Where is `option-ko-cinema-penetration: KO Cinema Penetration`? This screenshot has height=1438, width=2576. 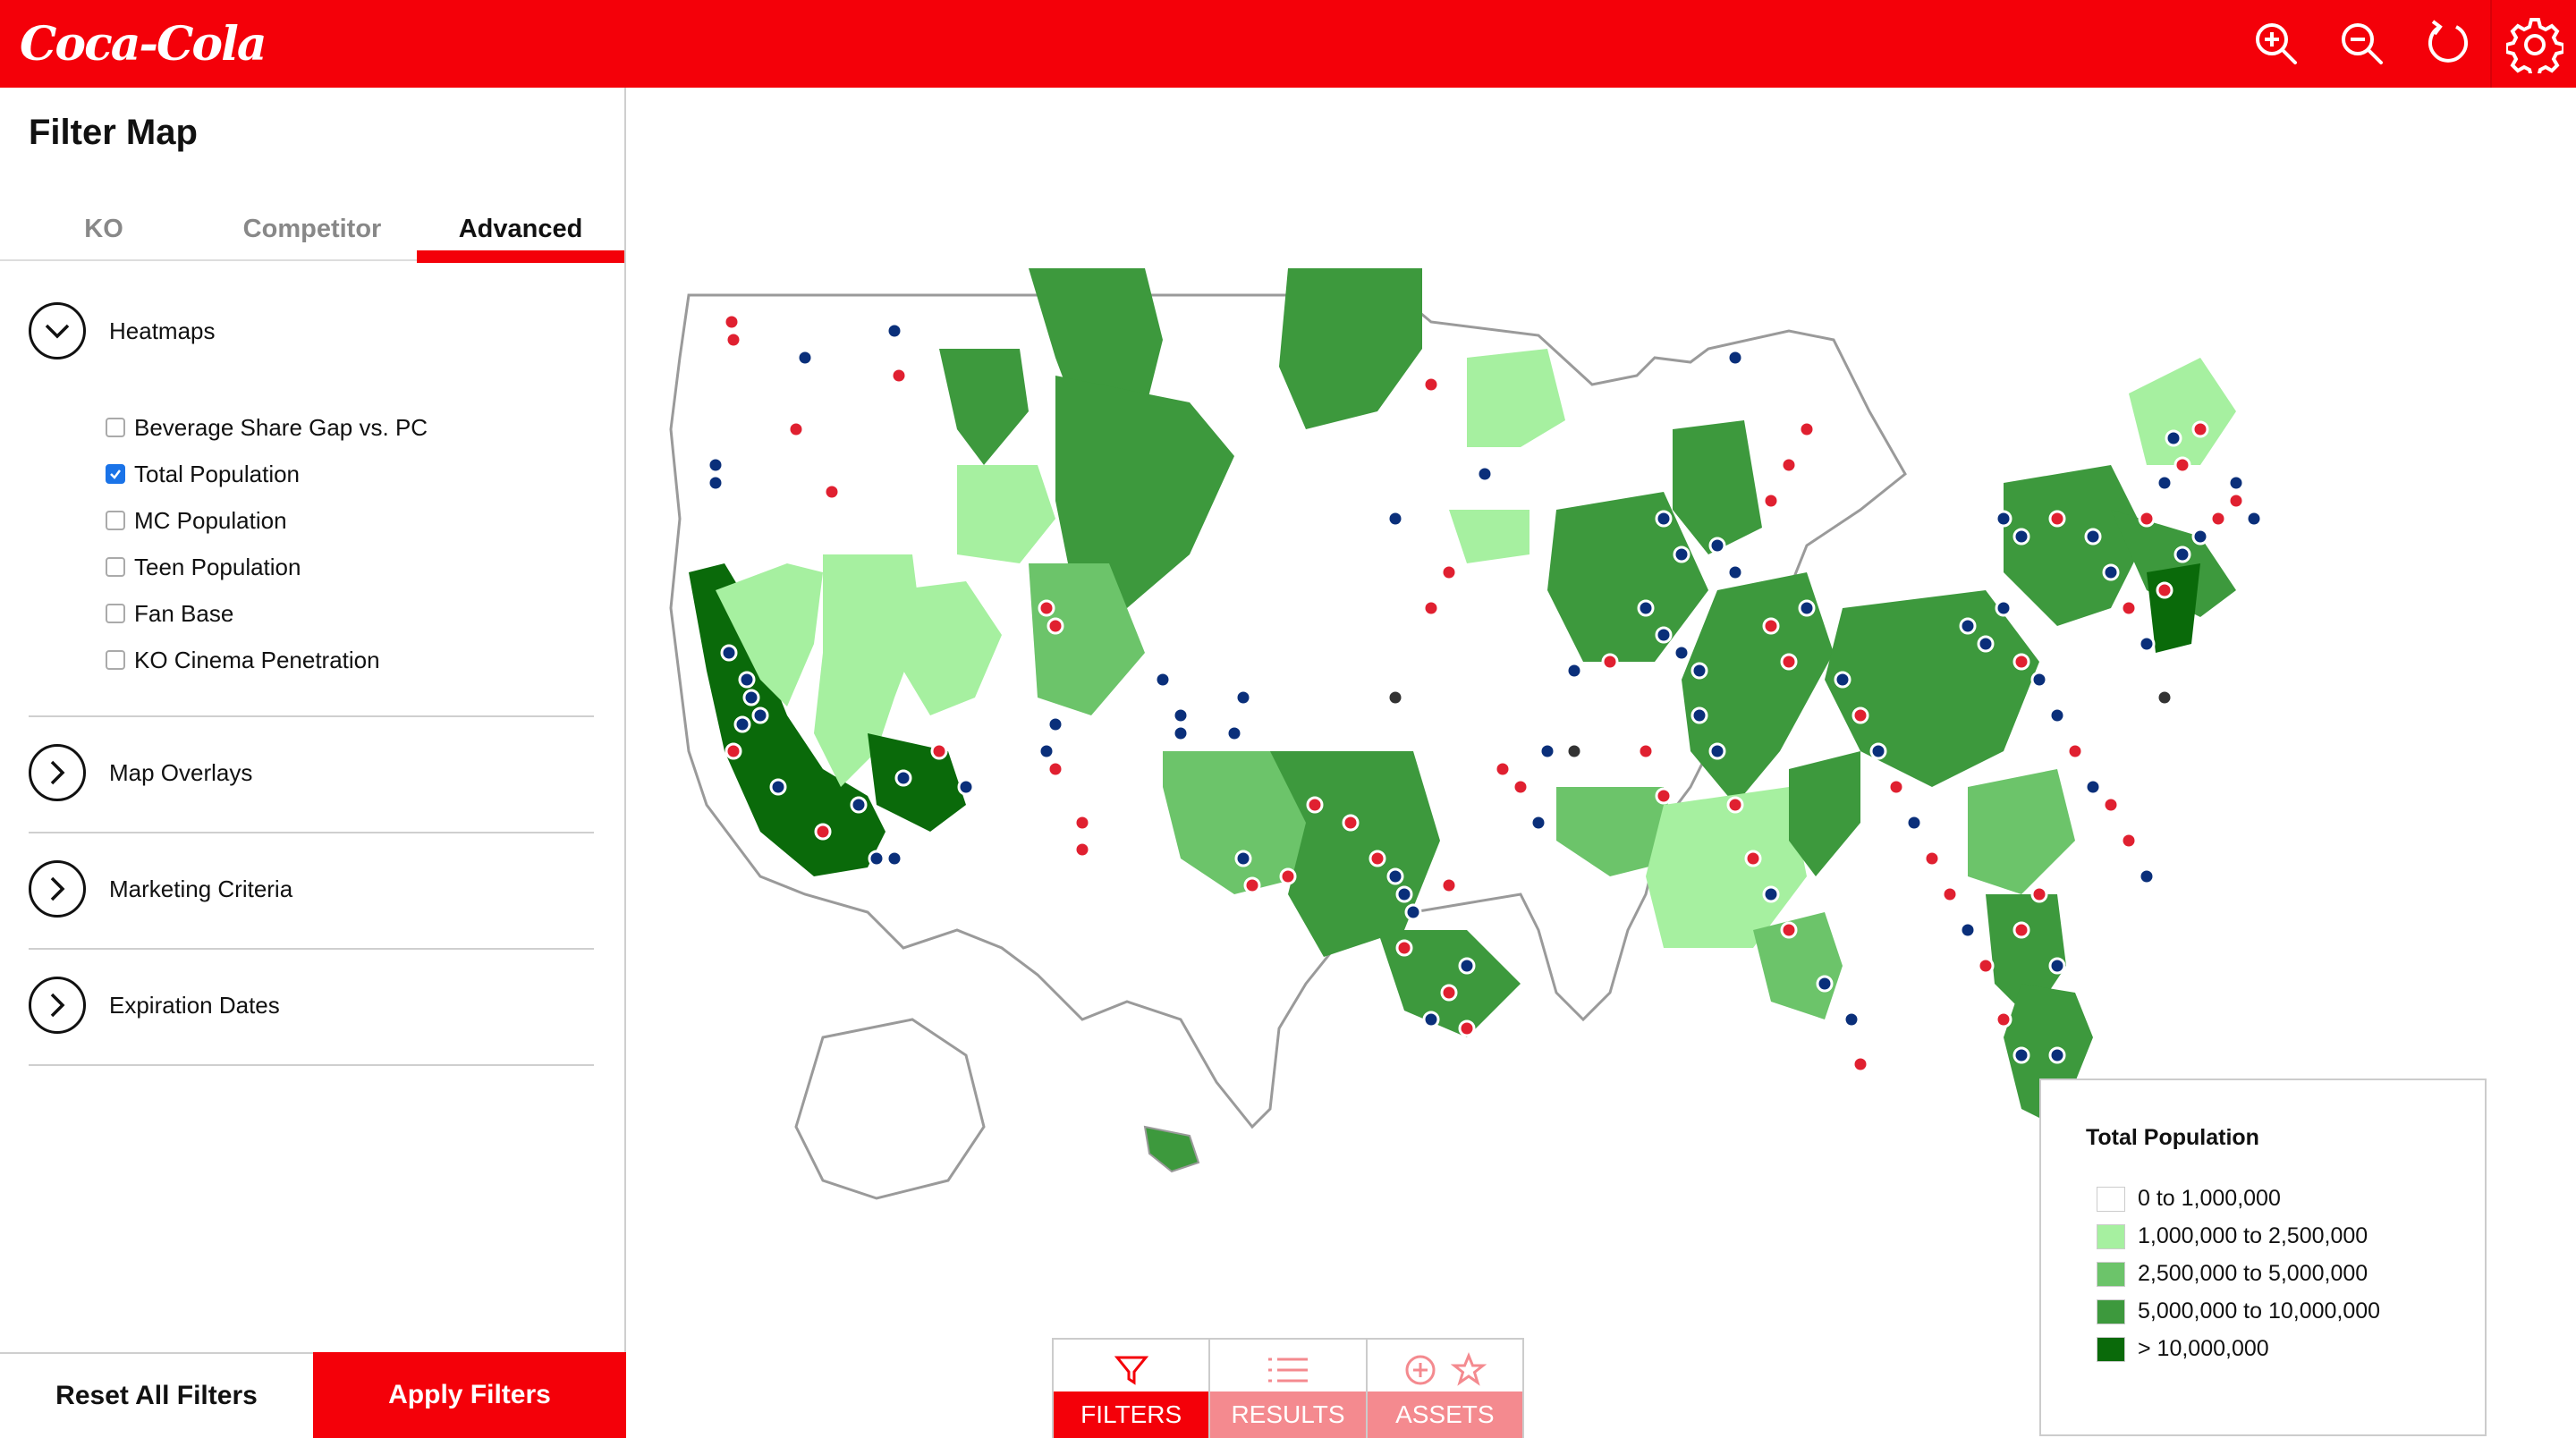
option-ko-cinema-penetration: KO Cinema Penetration is located at coordinates (243, 660).